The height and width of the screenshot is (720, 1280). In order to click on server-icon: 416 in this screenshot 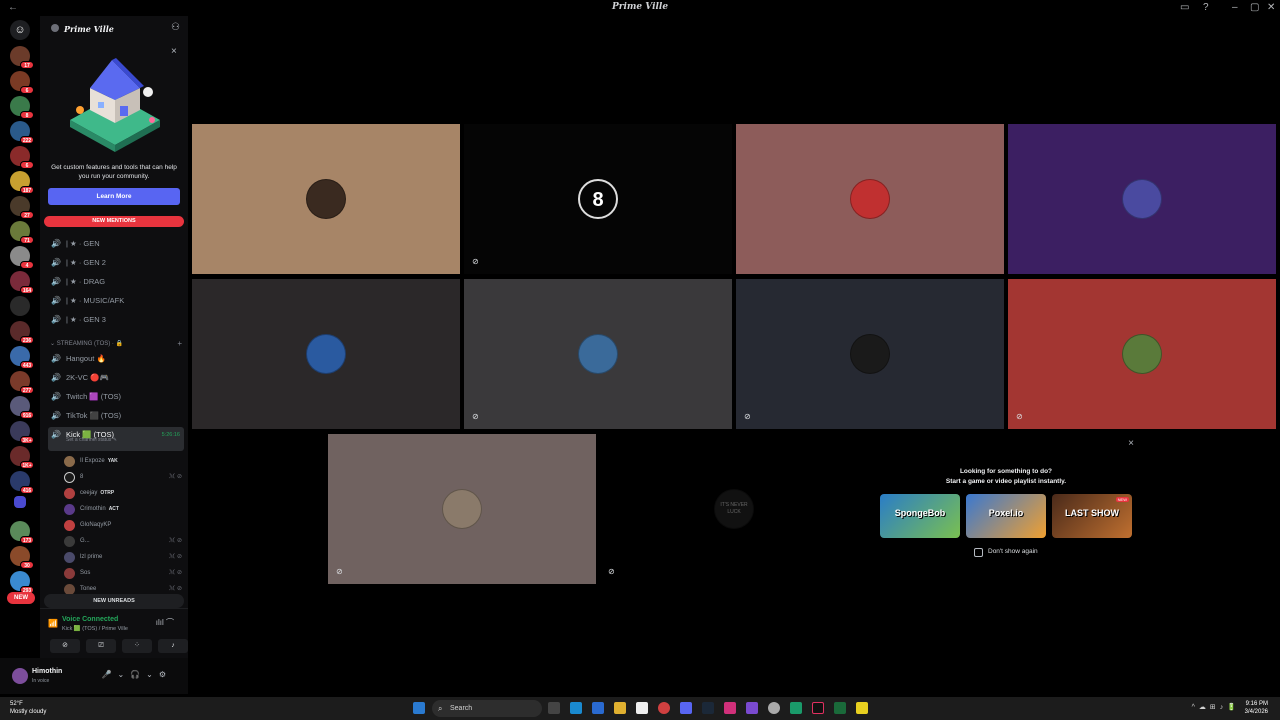, I will do `click(22, 482)`.